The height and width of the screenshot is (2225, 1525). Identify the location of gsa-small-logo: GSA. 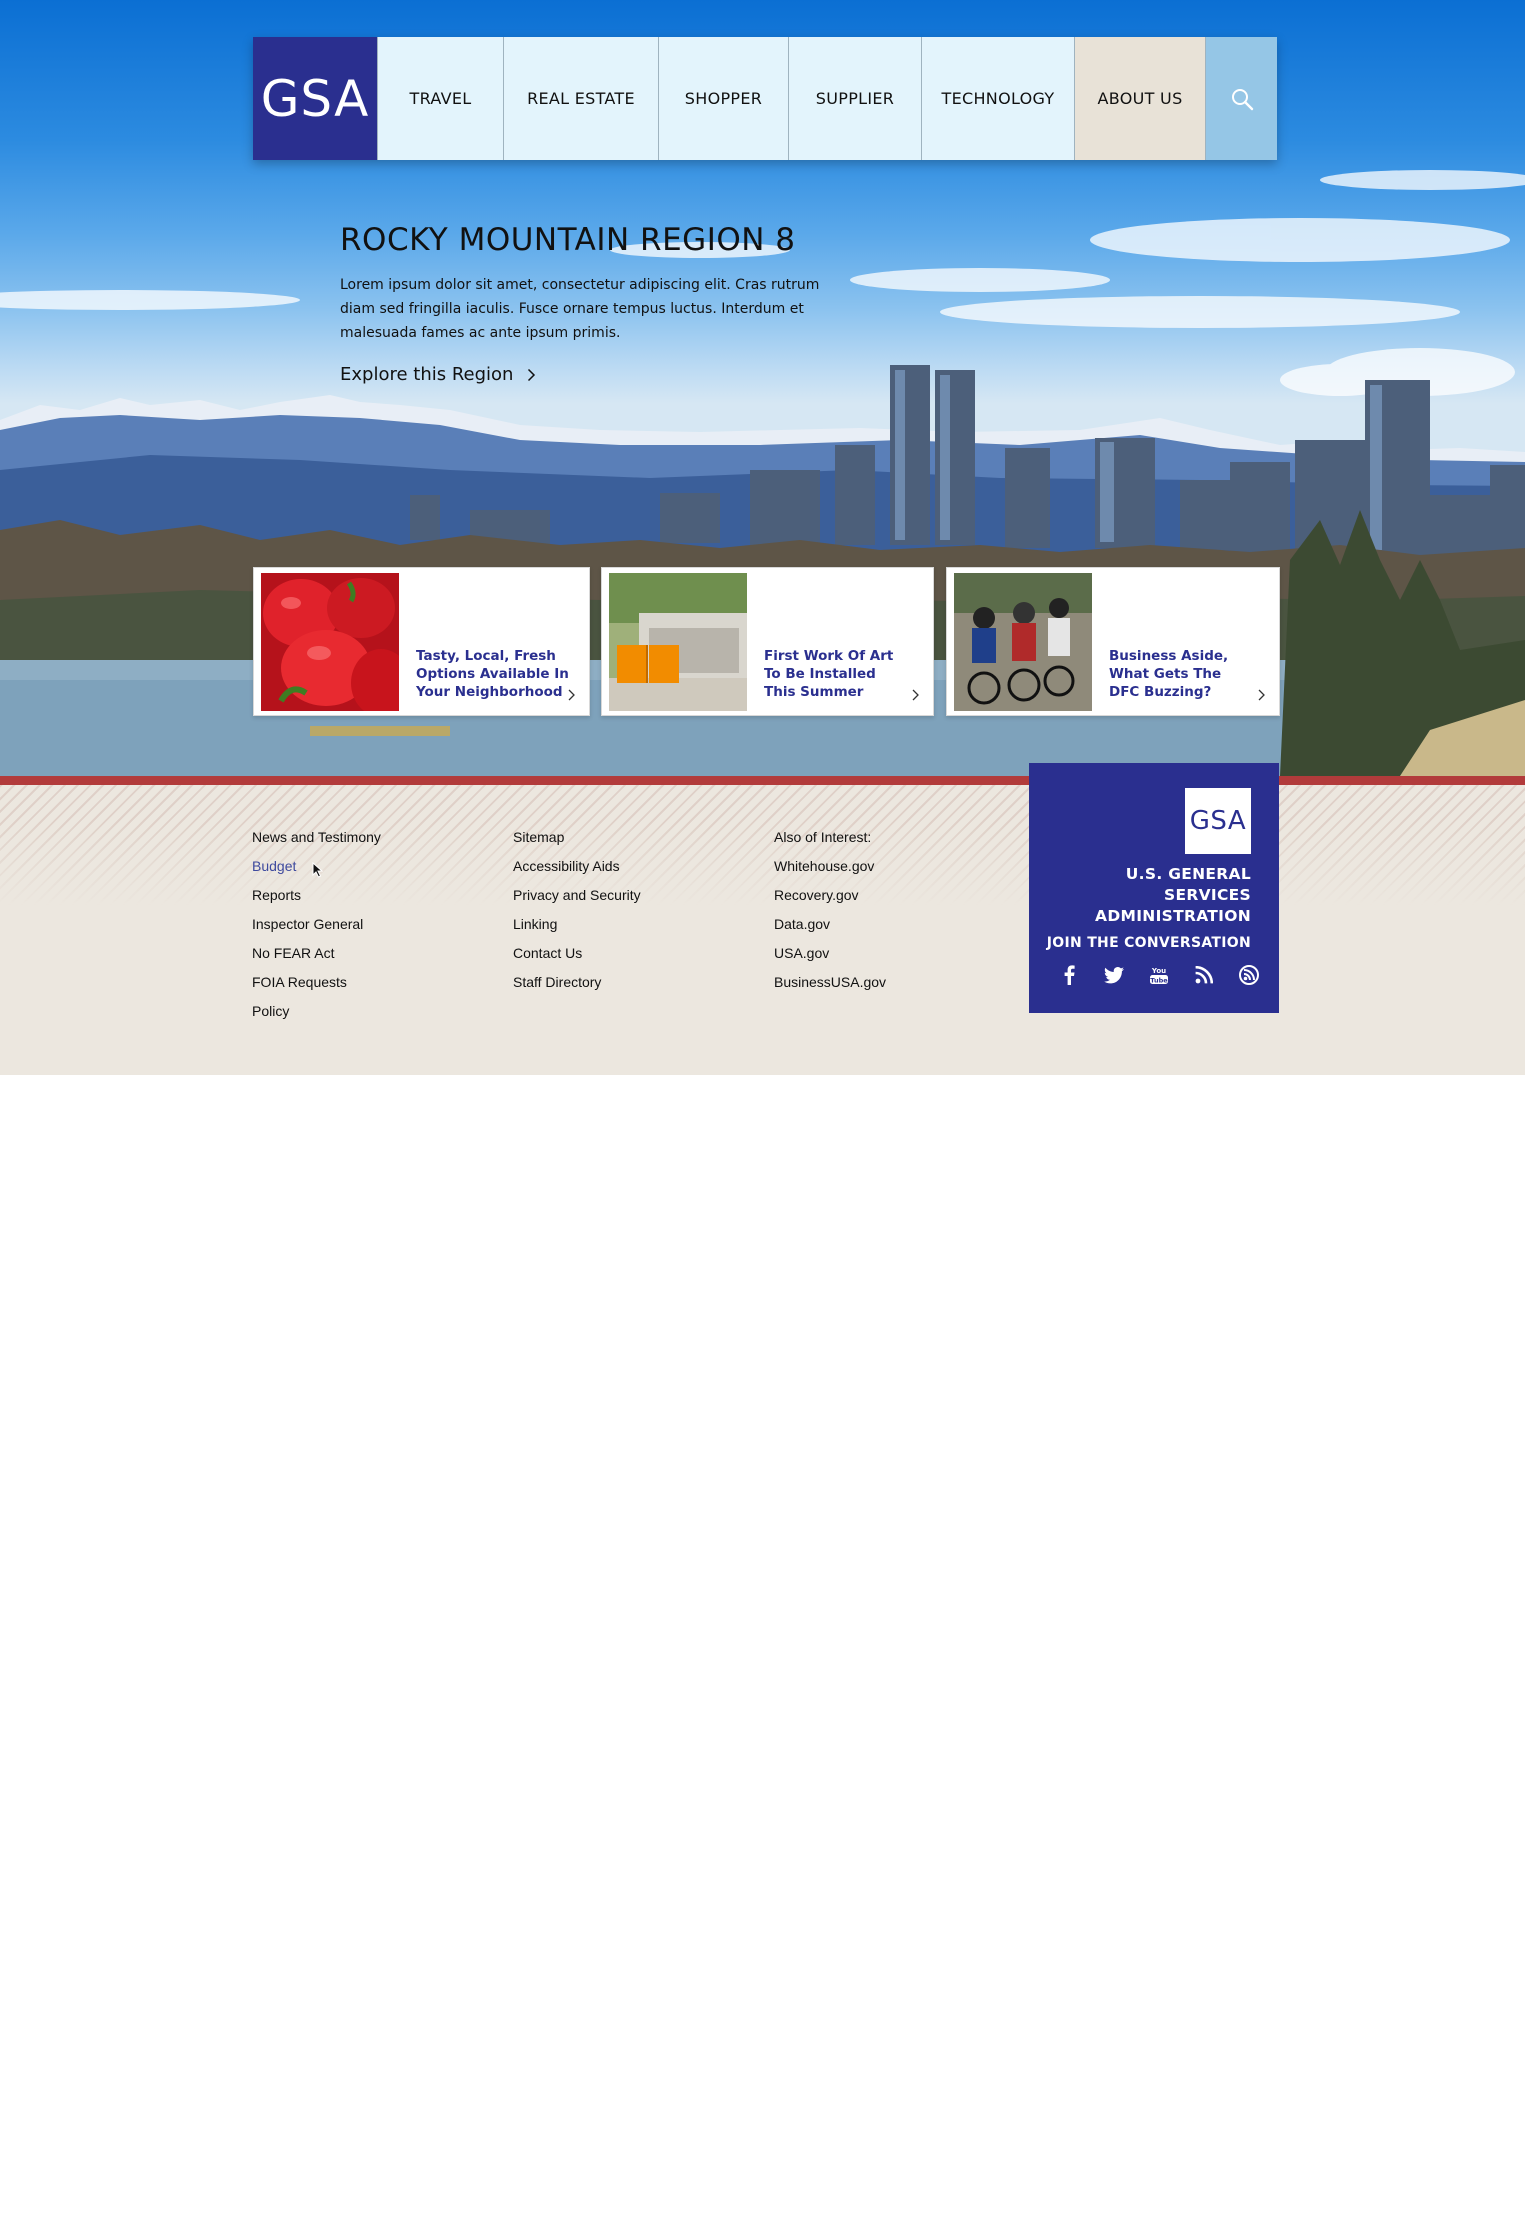
(1218, 821).